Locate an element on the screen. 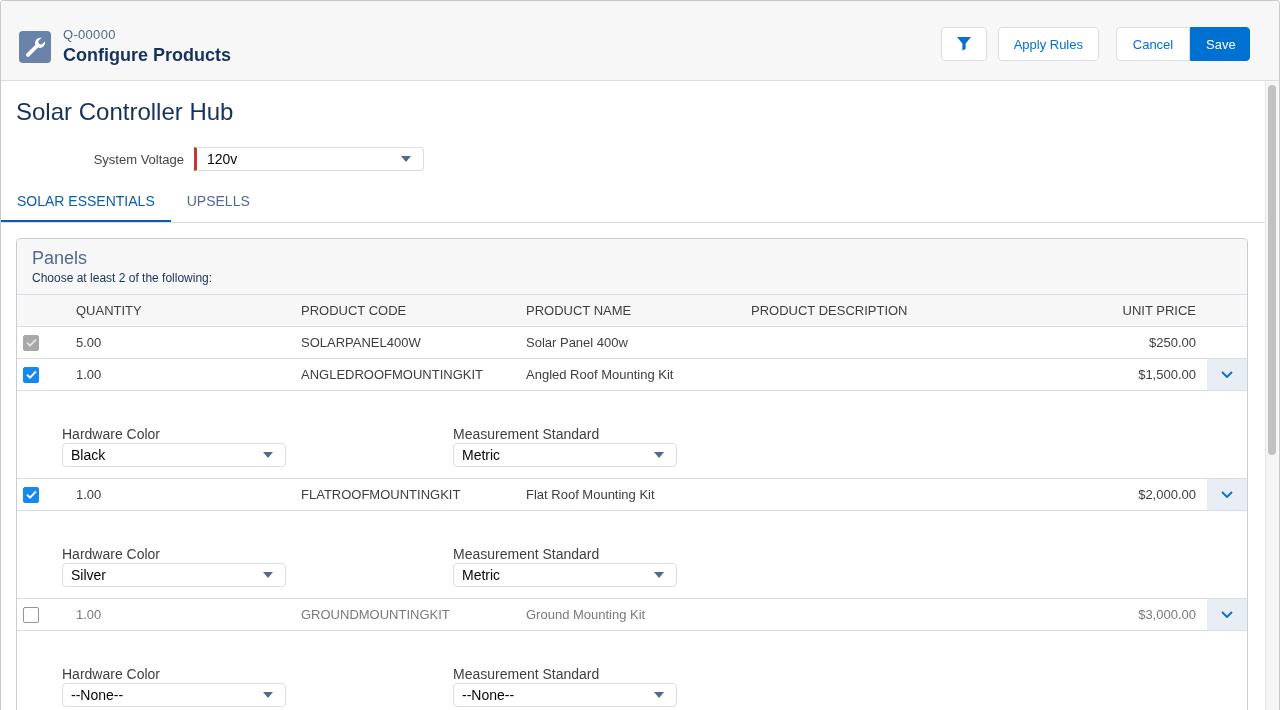 This screenshot has height=710, width=1280. product-code: GROUNDMOUNTINGKIT is located at coordinates (375, 614).